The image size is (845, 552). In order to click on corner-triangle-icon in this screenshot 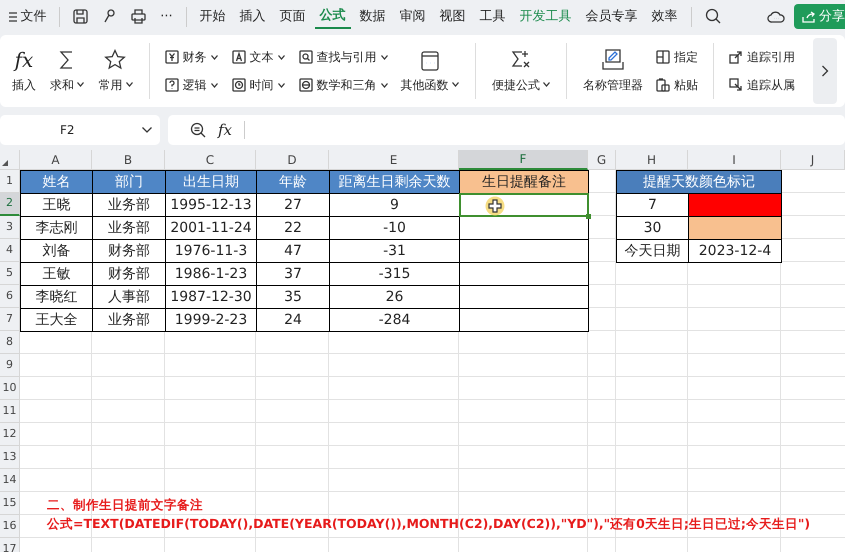, I will do `click(5, 163)`.